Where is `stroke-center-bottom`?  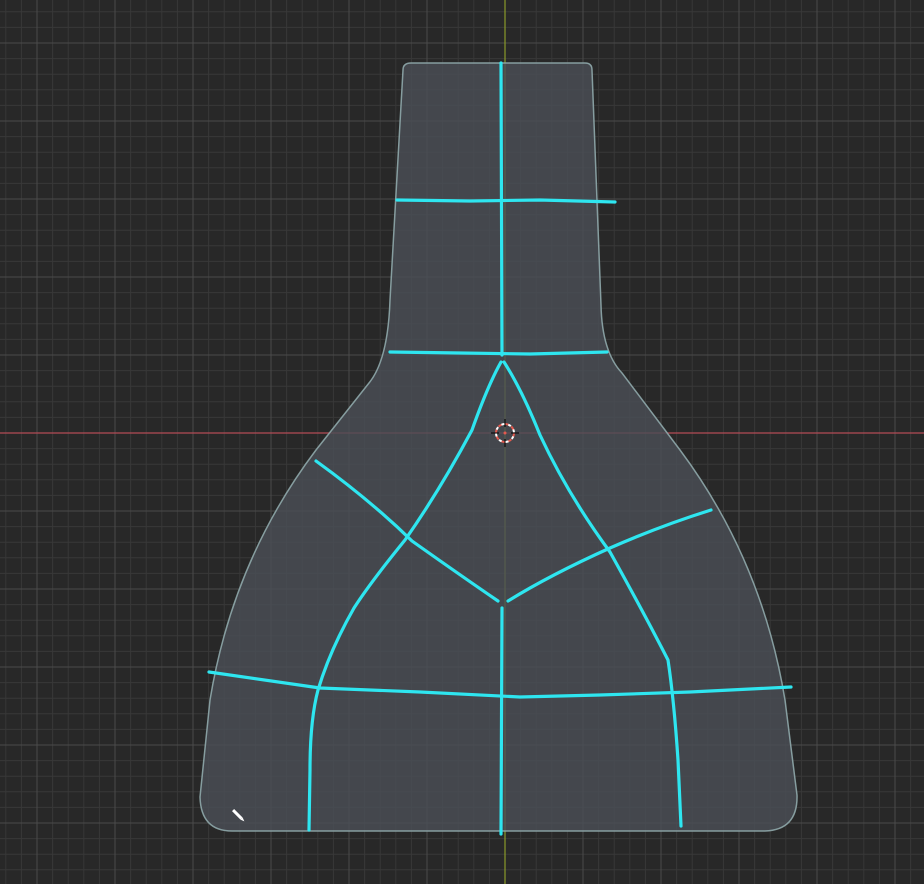
stroke-center-bottom is located at coordinates (501, 721).